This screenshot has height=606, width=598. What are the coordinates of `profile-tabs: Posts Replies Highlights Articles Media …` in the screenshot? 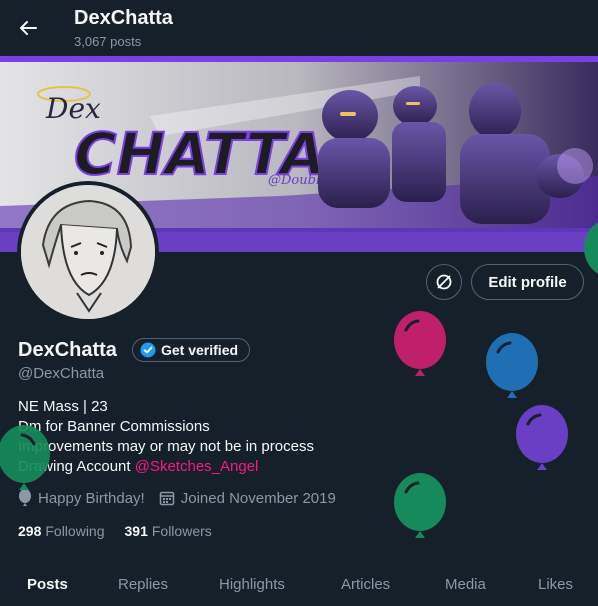 It's located at (299, 583).